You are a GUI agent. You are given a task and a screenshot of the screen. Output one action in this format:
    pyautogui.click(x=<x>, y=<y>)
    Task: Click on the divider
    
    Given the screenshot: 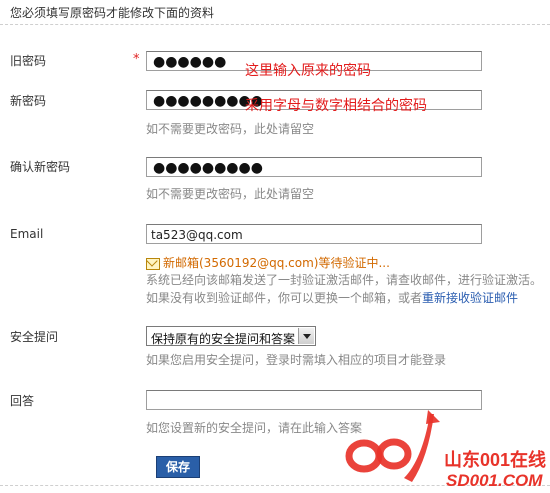 What is the action you would take?
    pyautogui.click(x=275, y=24)
    